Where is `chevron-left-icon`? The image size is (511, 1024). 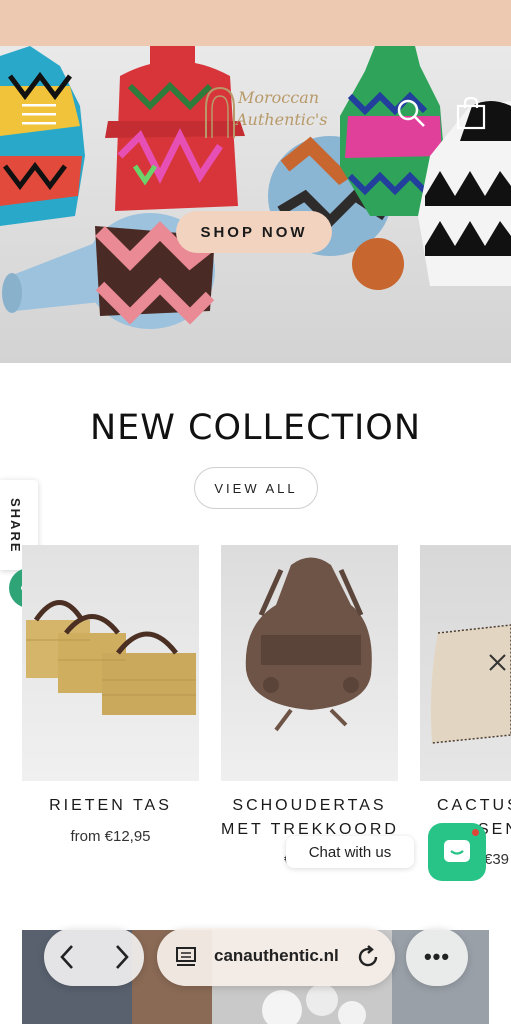 chevron-left-icon is located at coordinates (67, 957).